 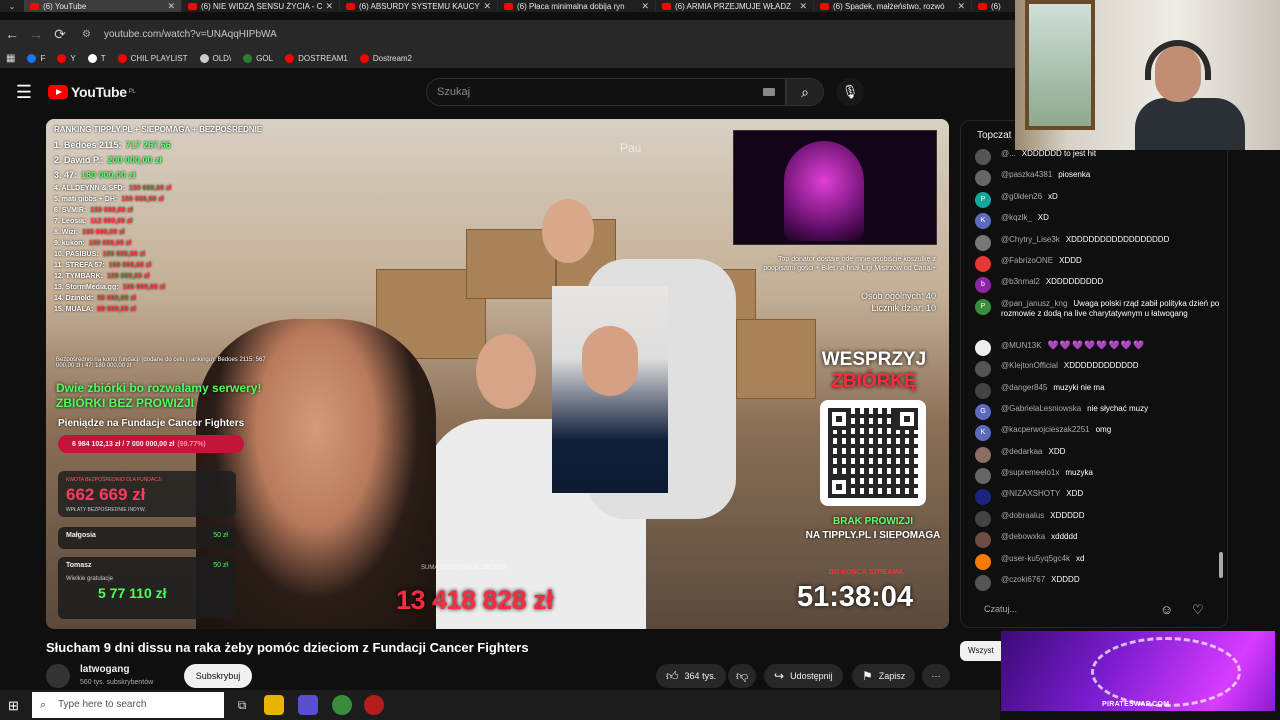 What do you see at coordinates (36, 58) in the screenshot?
I see `bookmark-item: F` at bounding box center [36, 58].